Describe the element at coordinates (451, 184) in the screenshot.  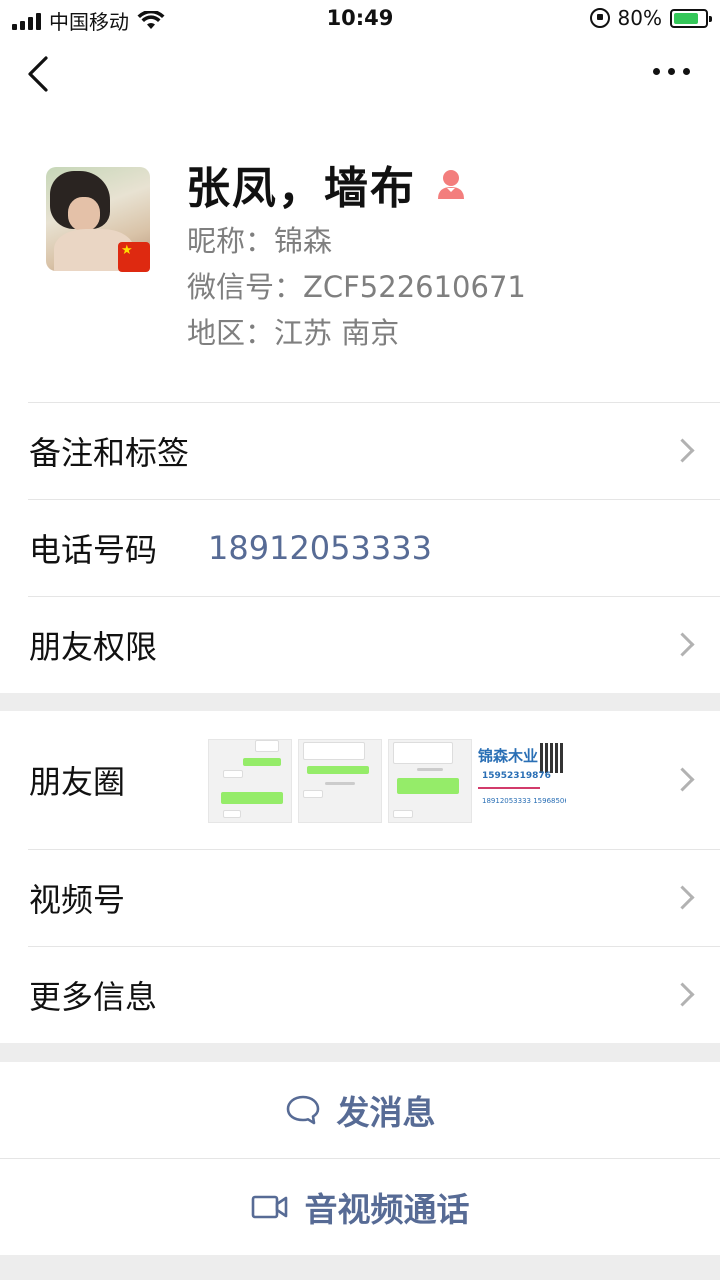
I see `female-icon` at that location.